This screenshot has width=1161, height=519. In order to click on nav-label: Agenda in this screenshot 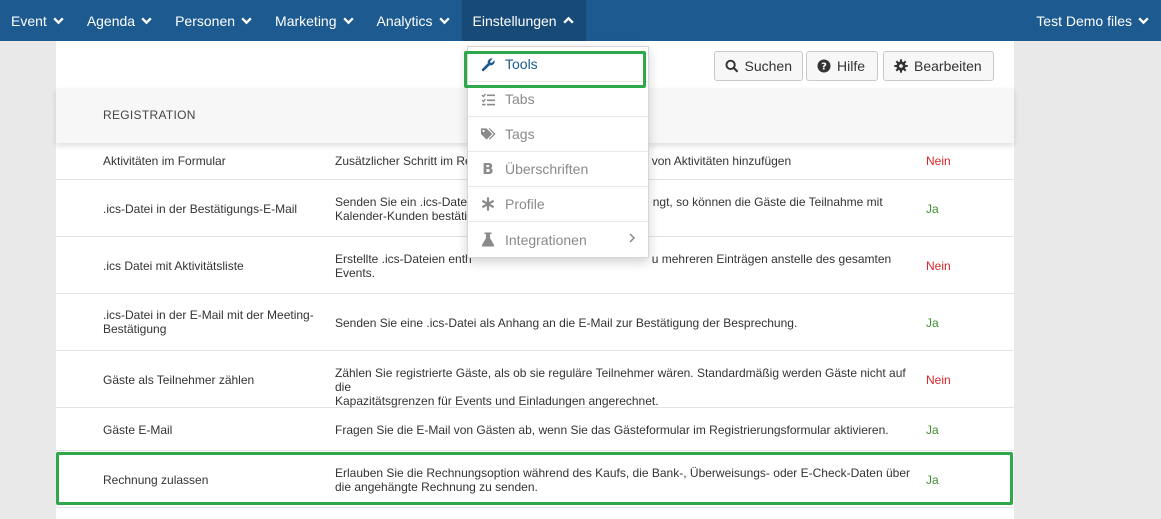, I will do `click(111, 20)`.